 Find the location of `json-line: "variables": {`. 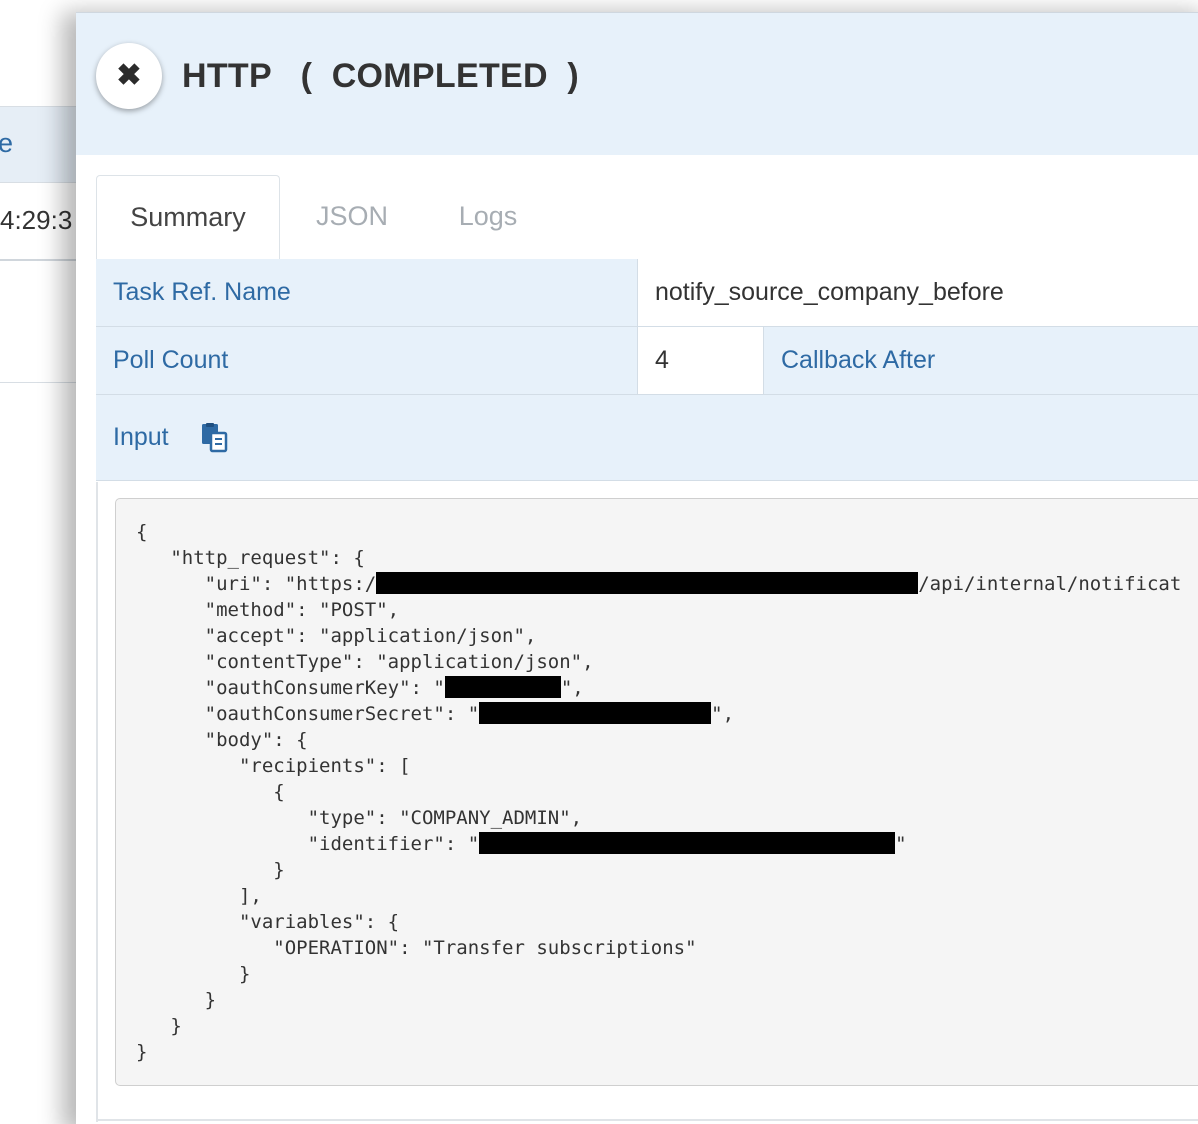

json-line: "variables": { is located at coordinates (268, 922).